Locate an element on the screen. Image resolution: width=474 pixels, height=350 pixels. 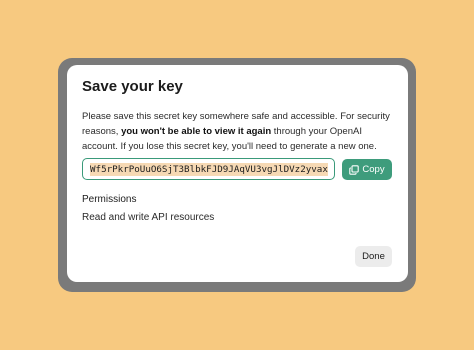
done-button: Done is located at coordinates (373, 256).